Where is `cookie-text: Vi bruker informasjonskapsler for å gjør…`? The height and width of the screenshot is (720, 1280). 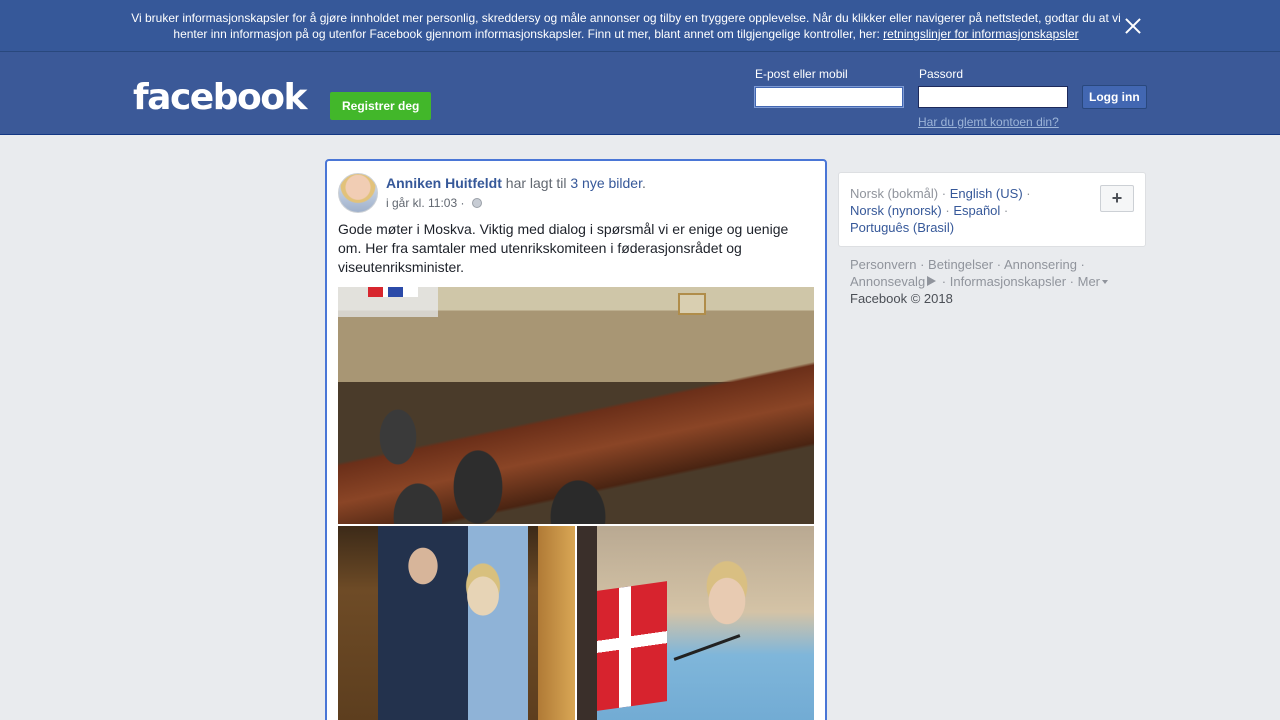 cookie-text: Vi bruker informasjonskapsler for å gjør… is located at coordinates (626, 26).